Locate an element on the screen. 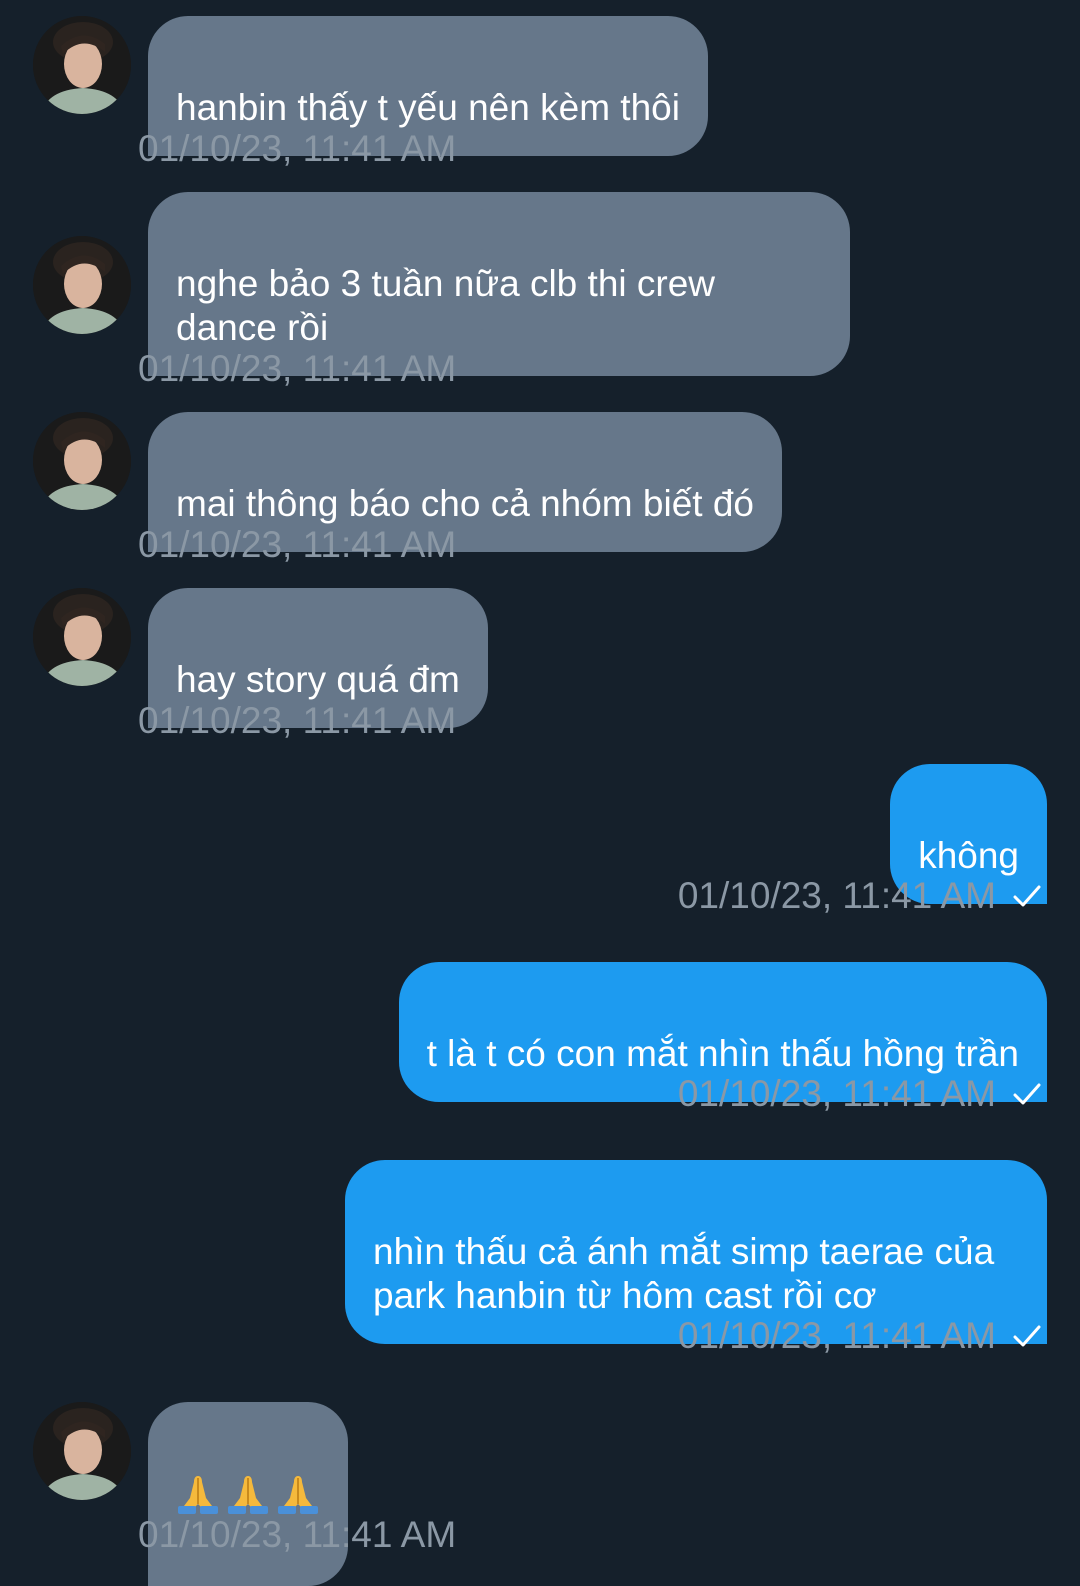 The height and width of the screenshot is (1586, 1080). emoji-row is located at coordinates (248, 1494).